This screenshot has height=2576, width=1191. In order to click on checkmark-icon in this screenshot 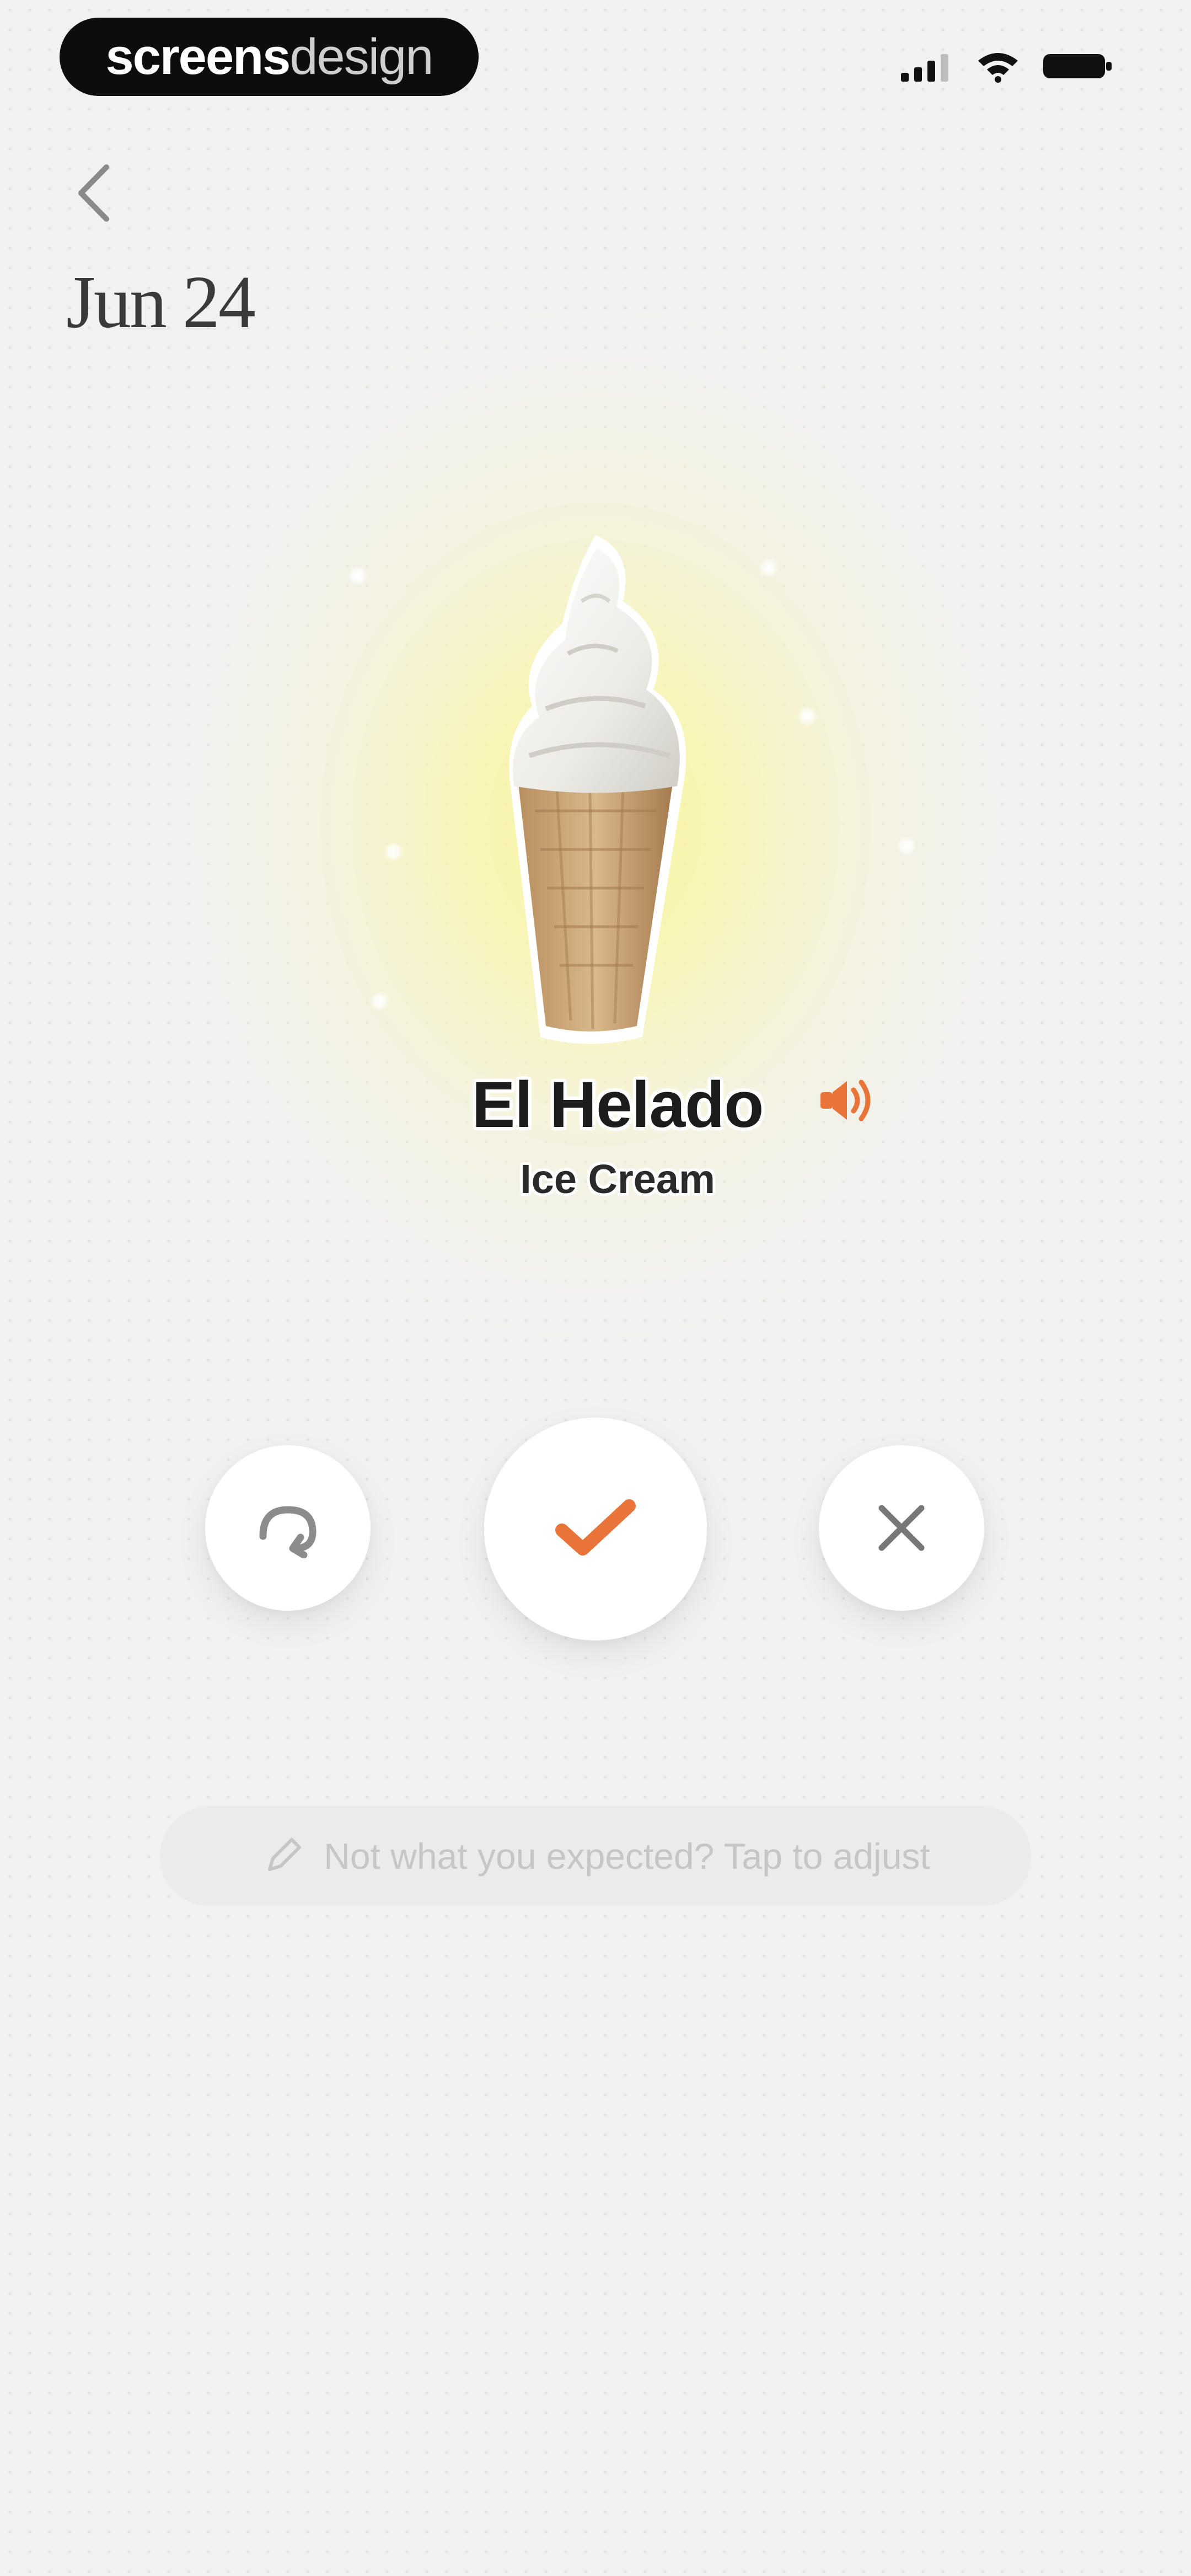, I will do `click(595, 1527)`.